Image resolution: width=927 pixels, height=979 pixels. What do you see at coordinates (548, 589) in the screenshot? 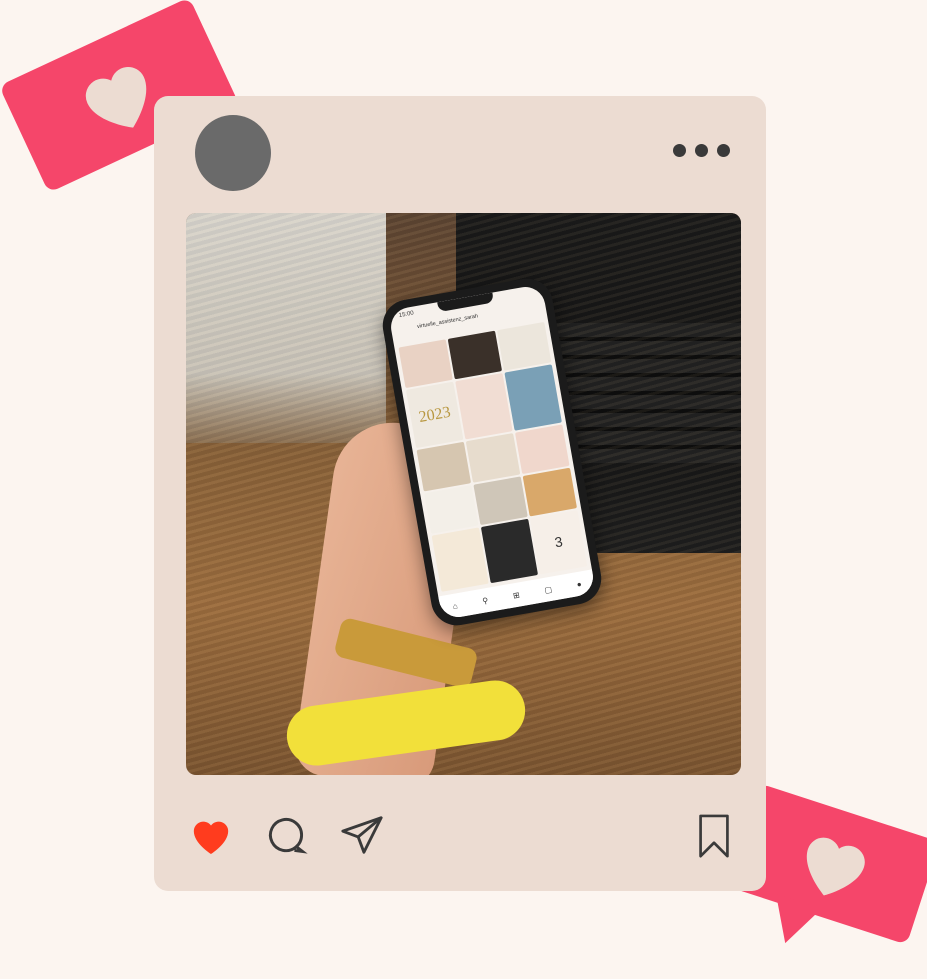
I see `shop-icon: ▢` at bounding box center [548, 589].